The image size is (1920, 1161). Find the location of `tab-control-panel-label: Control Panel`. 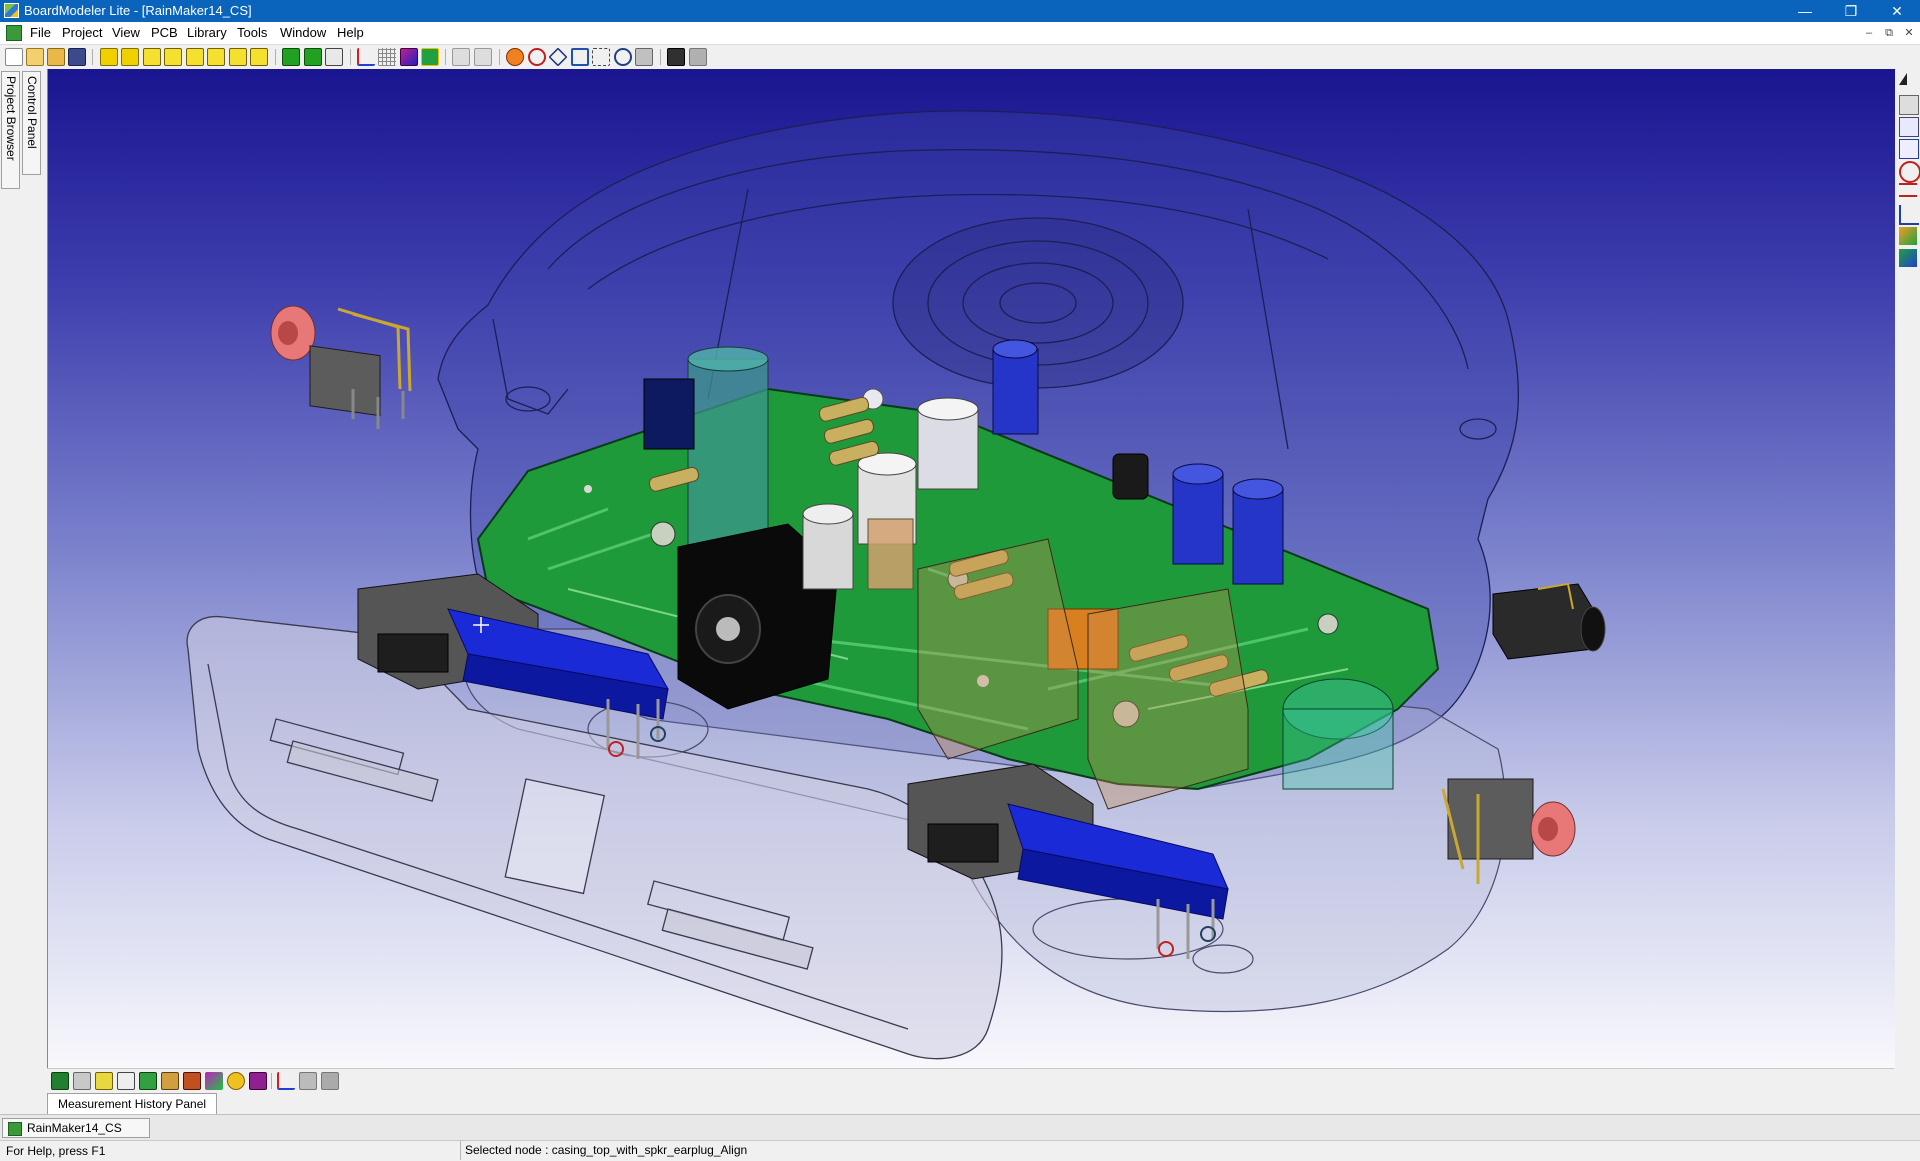

tab-control-panel-label: Control Panel is located at coordinates (32, 112).